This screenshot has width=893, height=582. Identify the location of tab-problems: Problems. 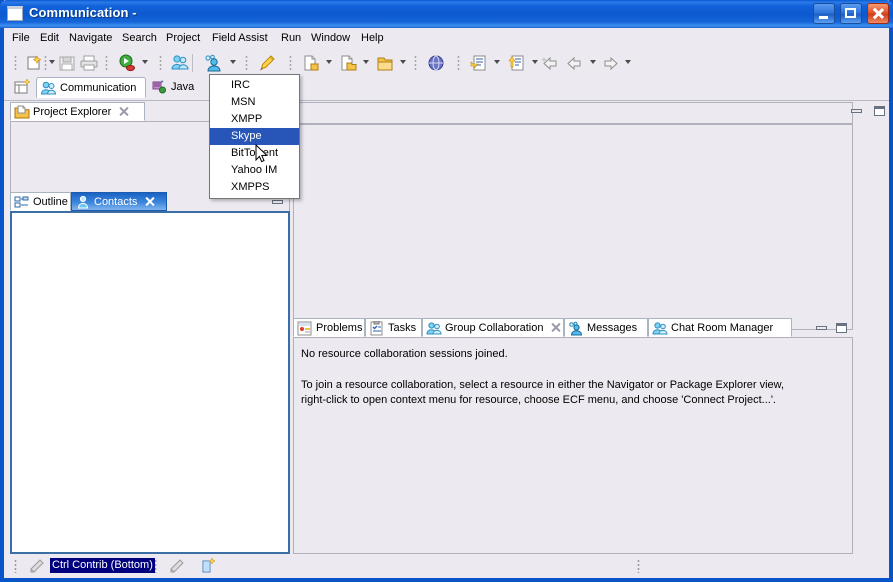
(329, 327).